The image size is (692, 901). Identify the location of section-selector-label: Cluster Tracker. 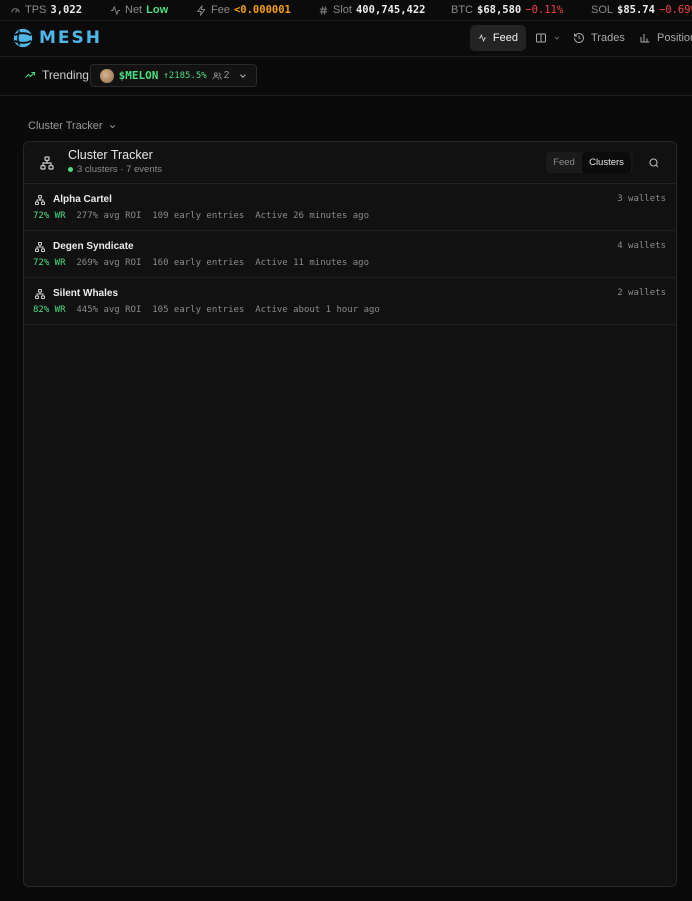
(65, 126).